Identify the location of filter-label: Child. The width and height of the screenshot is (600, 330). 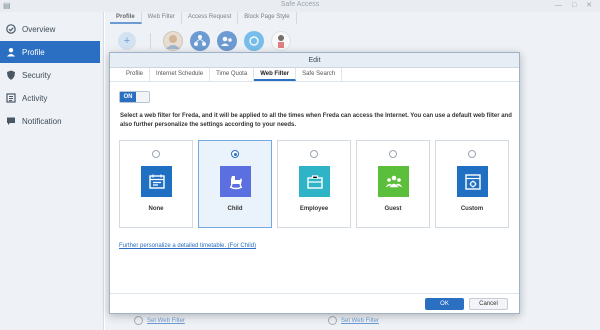
(235, 209).